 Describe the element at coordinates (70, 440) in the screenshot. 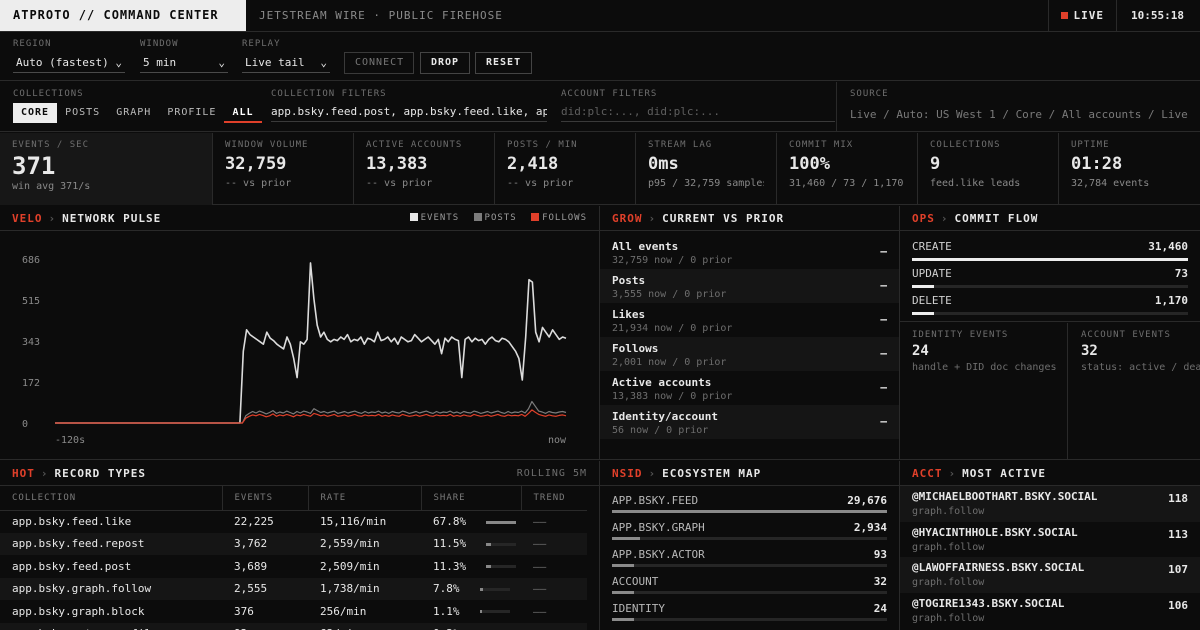

I see `x-tick-label: -120s` at that location.